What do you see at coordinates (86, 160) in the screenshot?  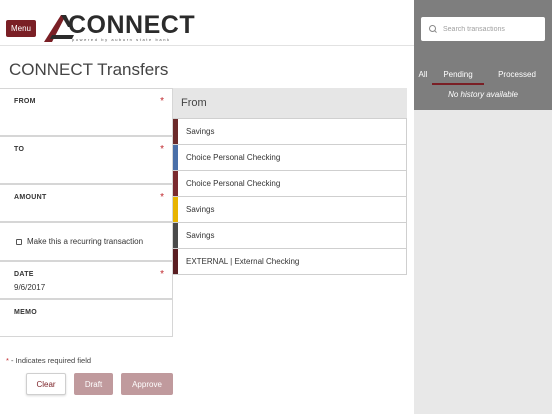 I see `to-field: TO *` at bounding box center [86, 160].